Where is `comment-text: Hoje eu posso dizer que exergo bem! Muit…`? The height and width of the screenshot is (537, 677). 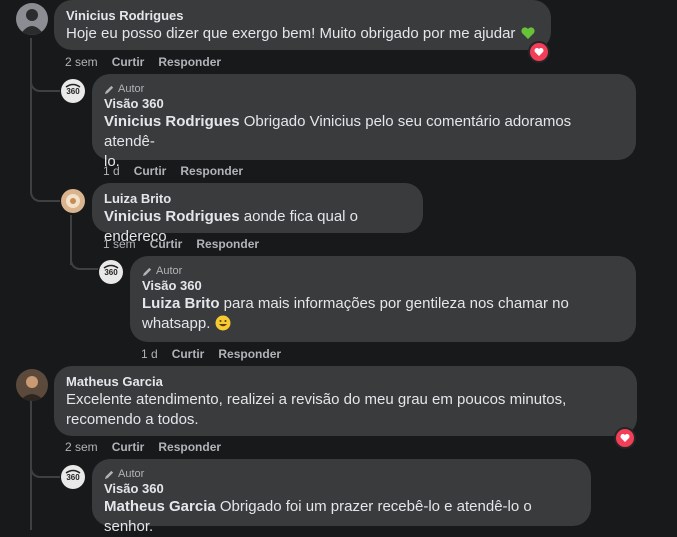
comment-text: Hoje eu posso dizer que exergo bem! Muit… is located at coordinates (291, 33).